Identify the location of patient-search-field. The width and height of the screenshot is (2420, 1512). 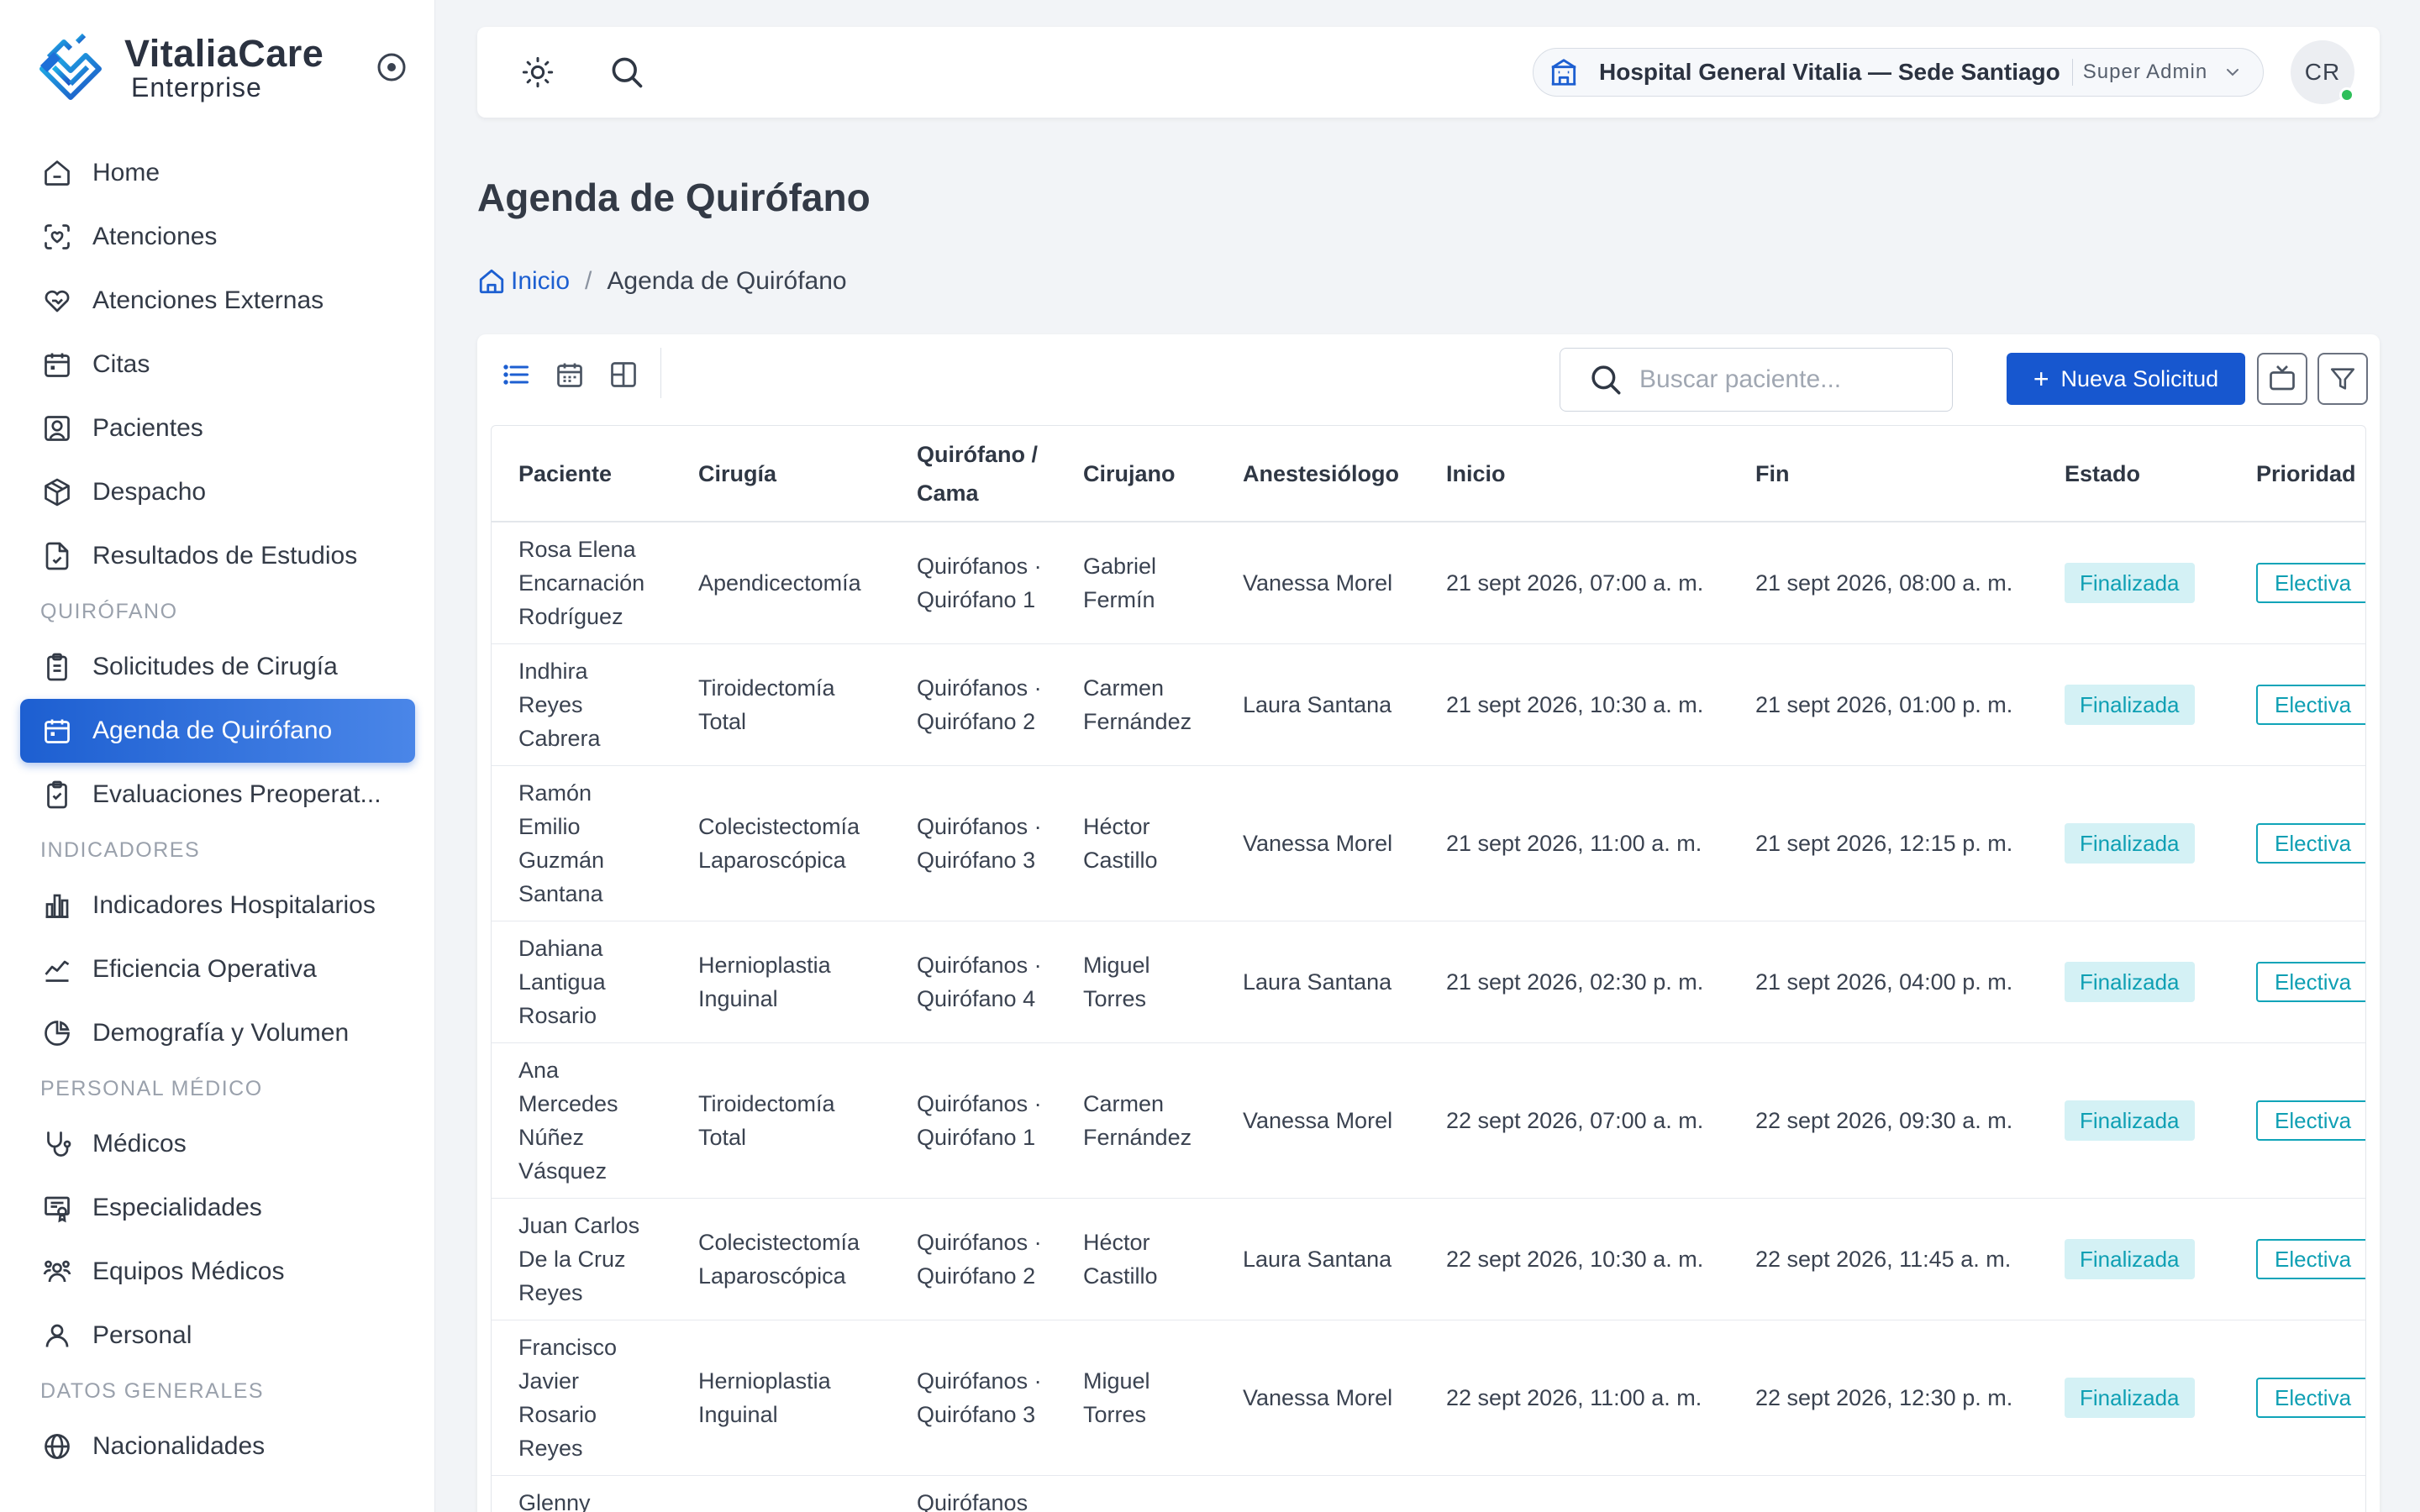
(1756, 380).